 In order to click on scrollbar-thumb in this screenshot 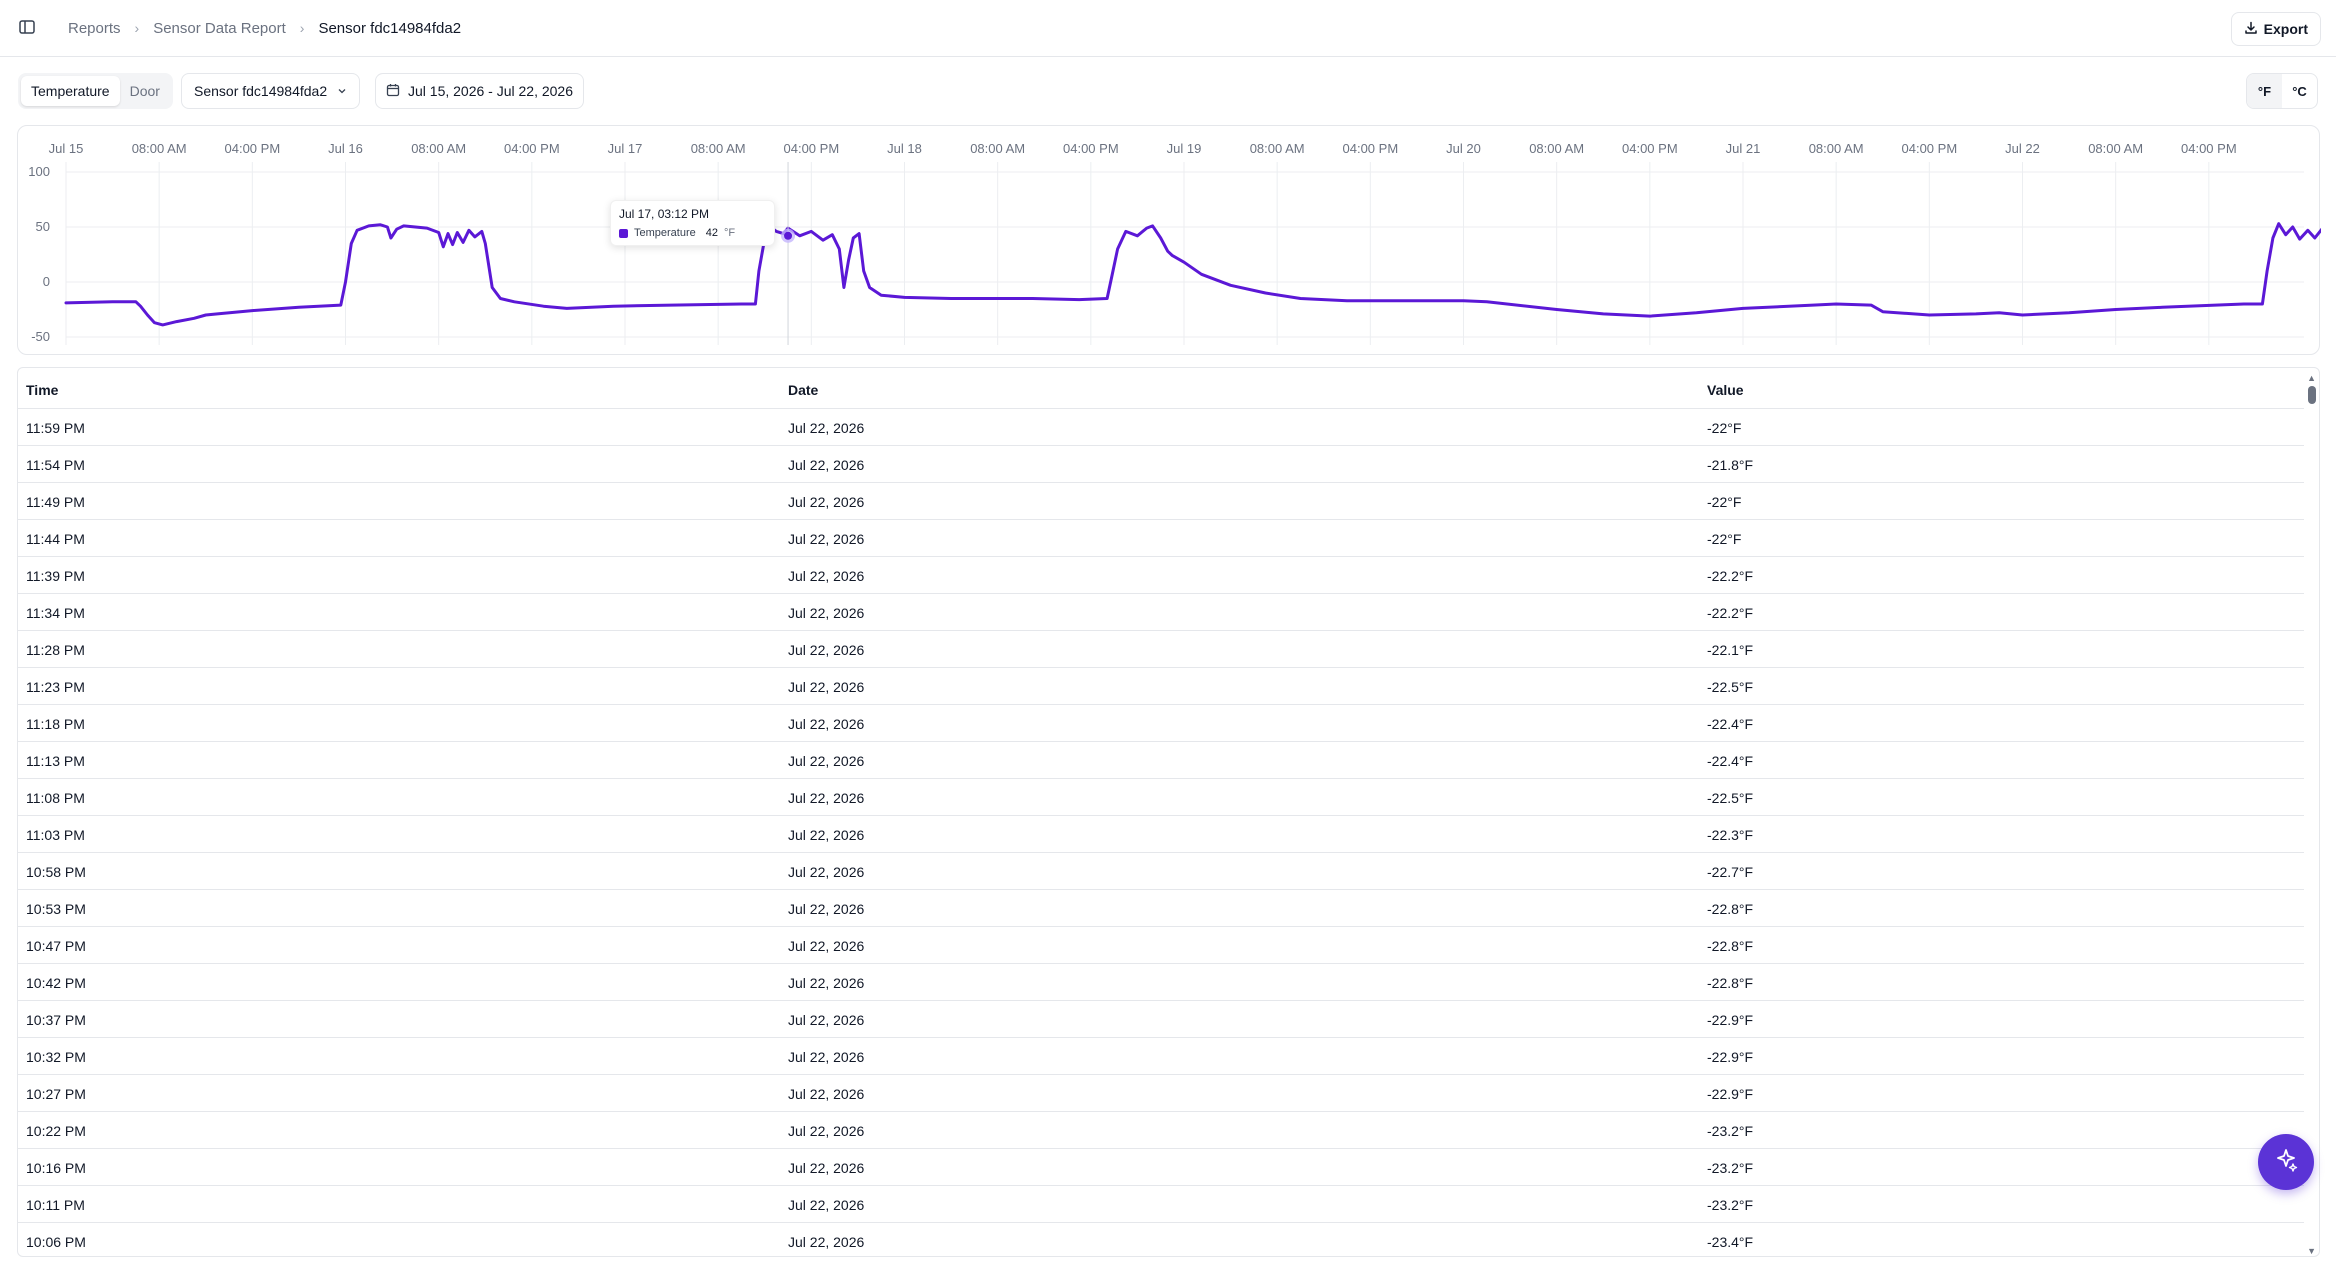, I will do `click(2312, 395)`.